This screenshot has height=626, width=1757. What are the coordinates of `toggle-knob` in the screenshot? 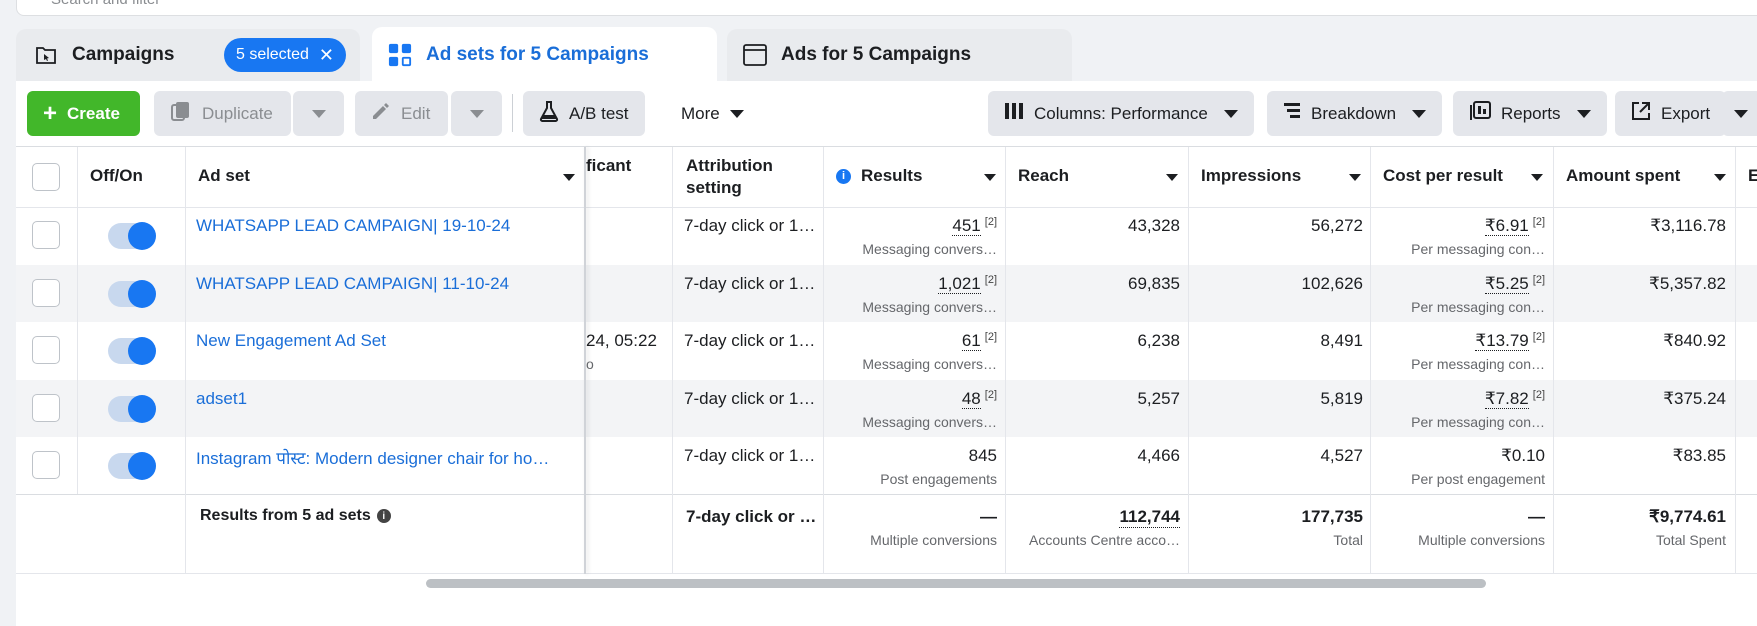 It's located at (142, 236).